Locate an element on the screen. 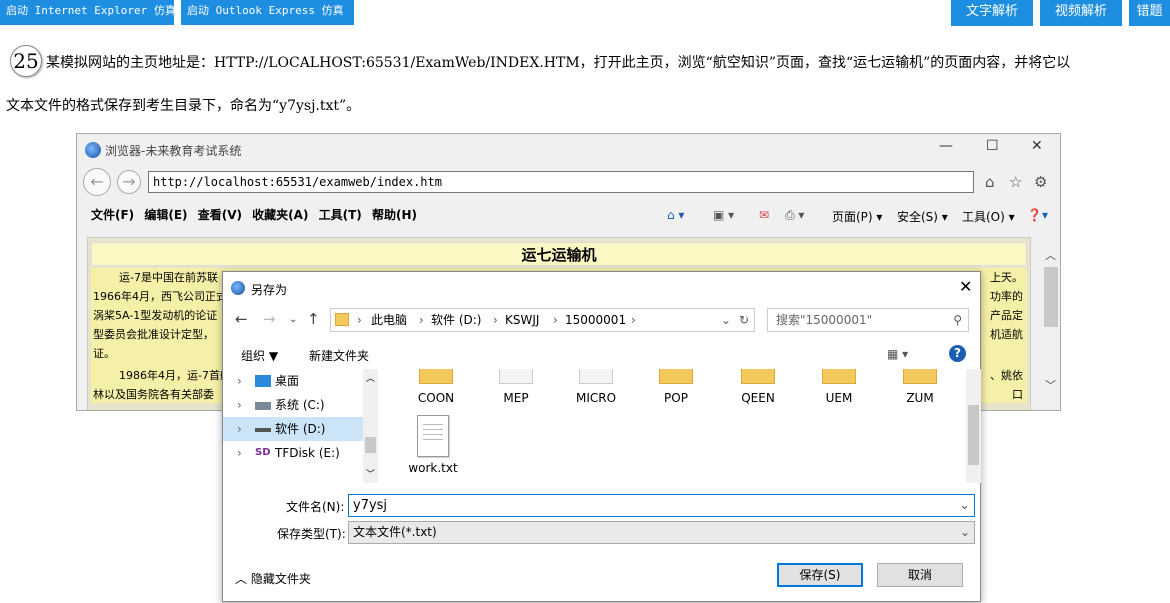 This screenshot has width=1170, height=603. favorites-star-icon: ☆ is located at coordinates (1015, 182).